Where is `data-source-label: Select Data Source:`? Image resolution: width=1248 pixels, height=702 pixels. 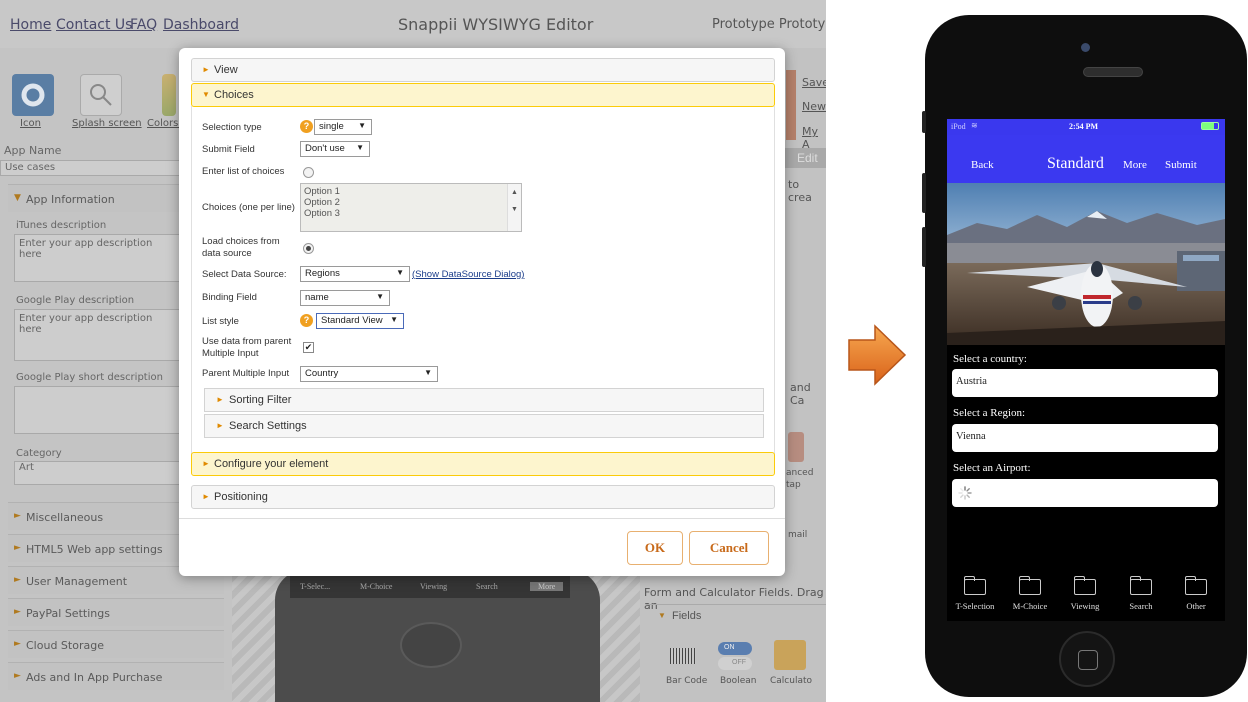
data-source-label: Select Data Source: is located at coordinates (244, 274).